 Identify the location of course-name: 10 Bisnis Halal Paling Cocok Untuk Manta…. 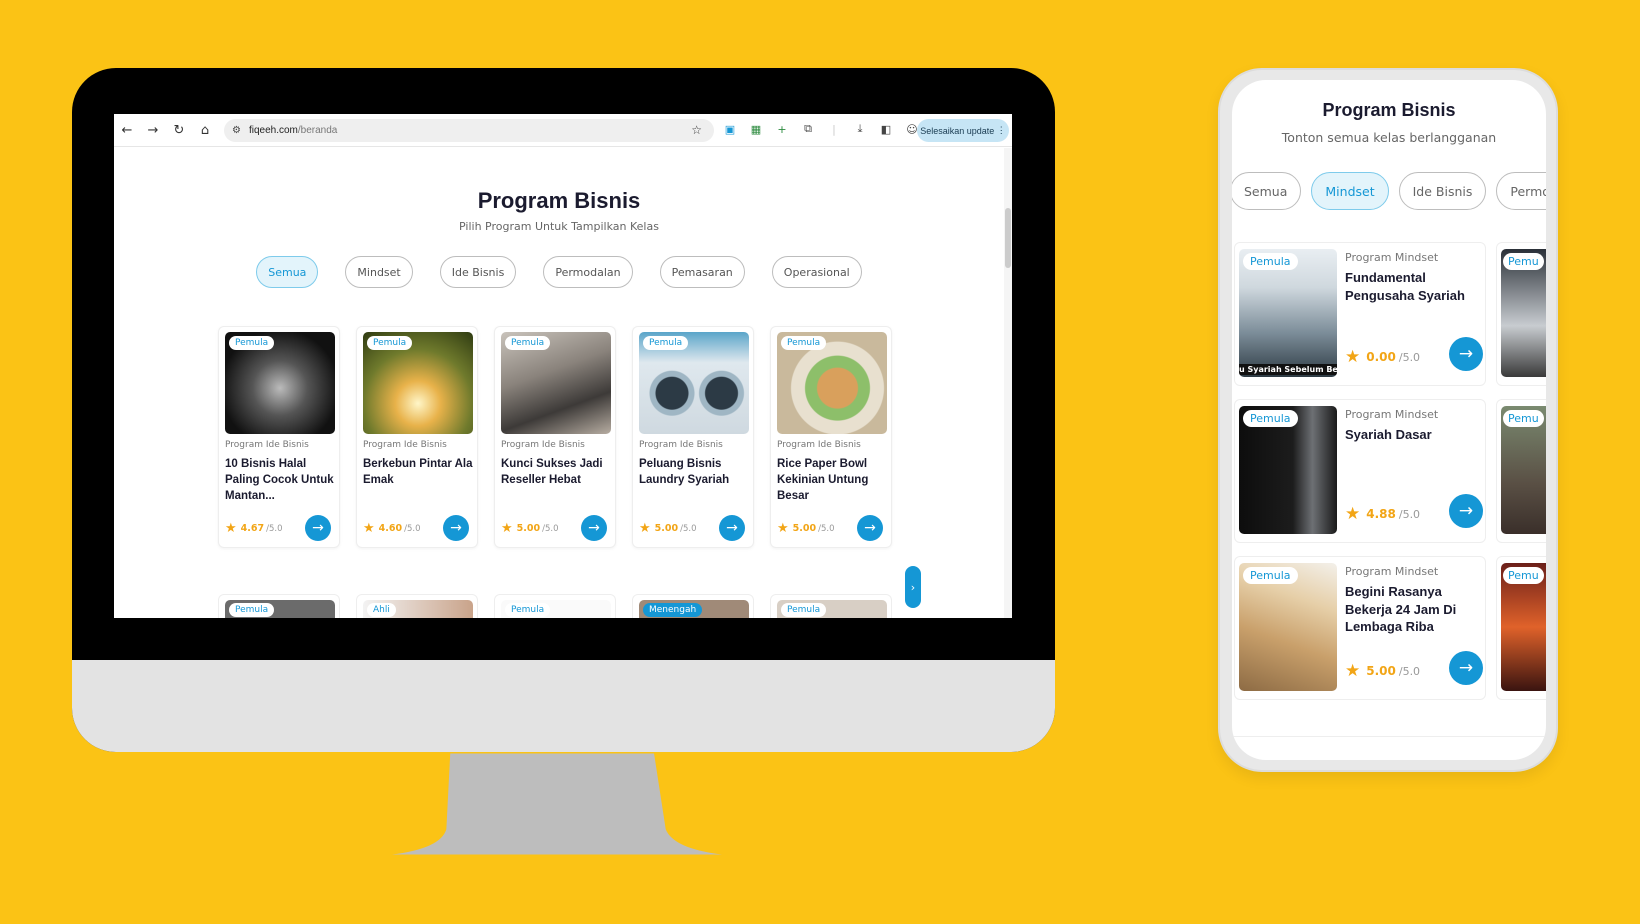
(279, 480).